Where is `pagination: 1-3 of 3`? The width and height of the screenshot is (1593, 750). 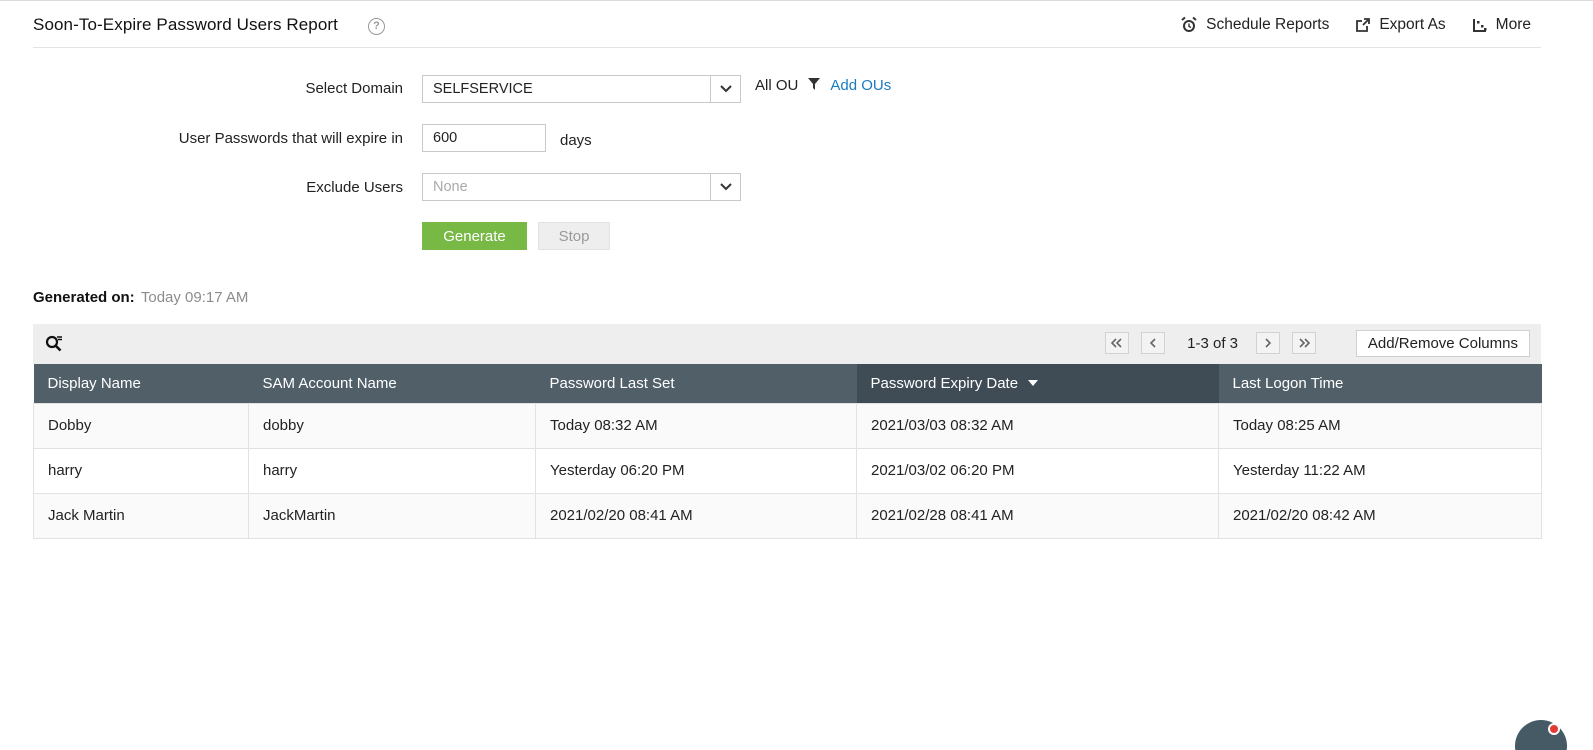 pagination: 1-3 of 3 is located at coordinates (1210, 343).